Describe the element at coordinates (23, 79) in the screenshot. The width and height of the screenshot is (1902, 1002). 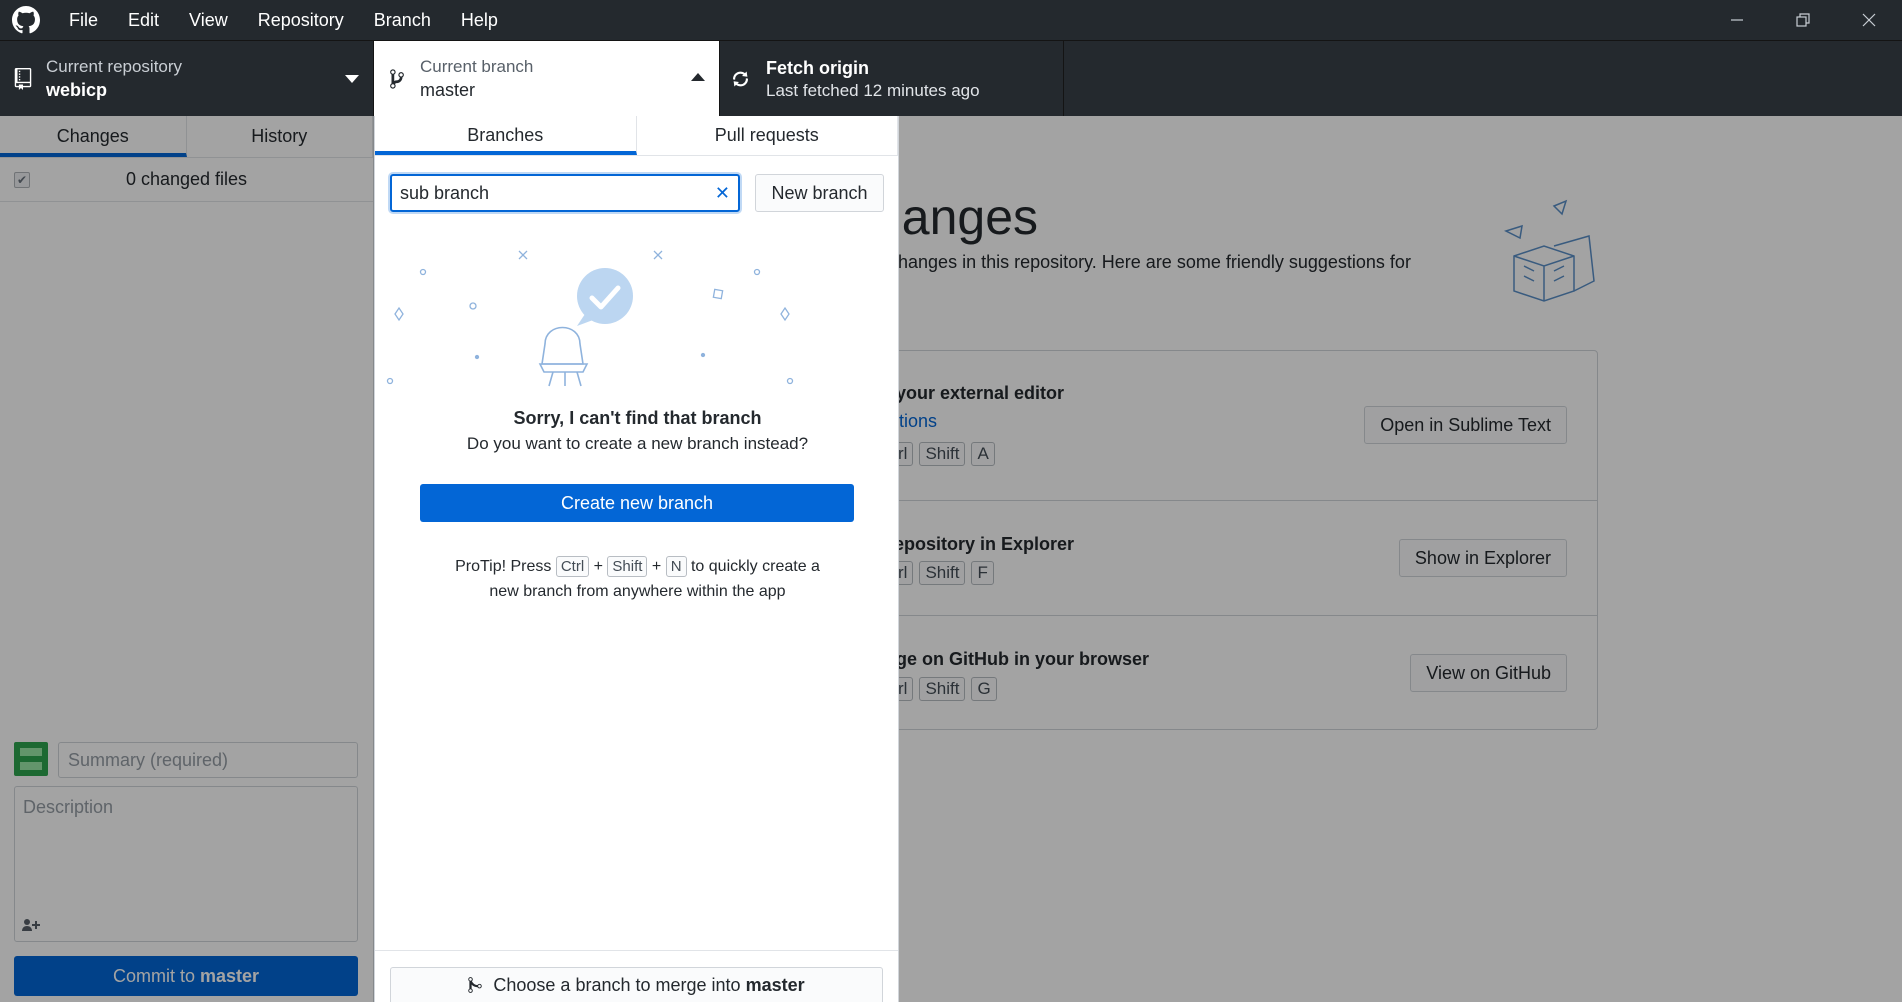
I see `repo-icon` at that location.